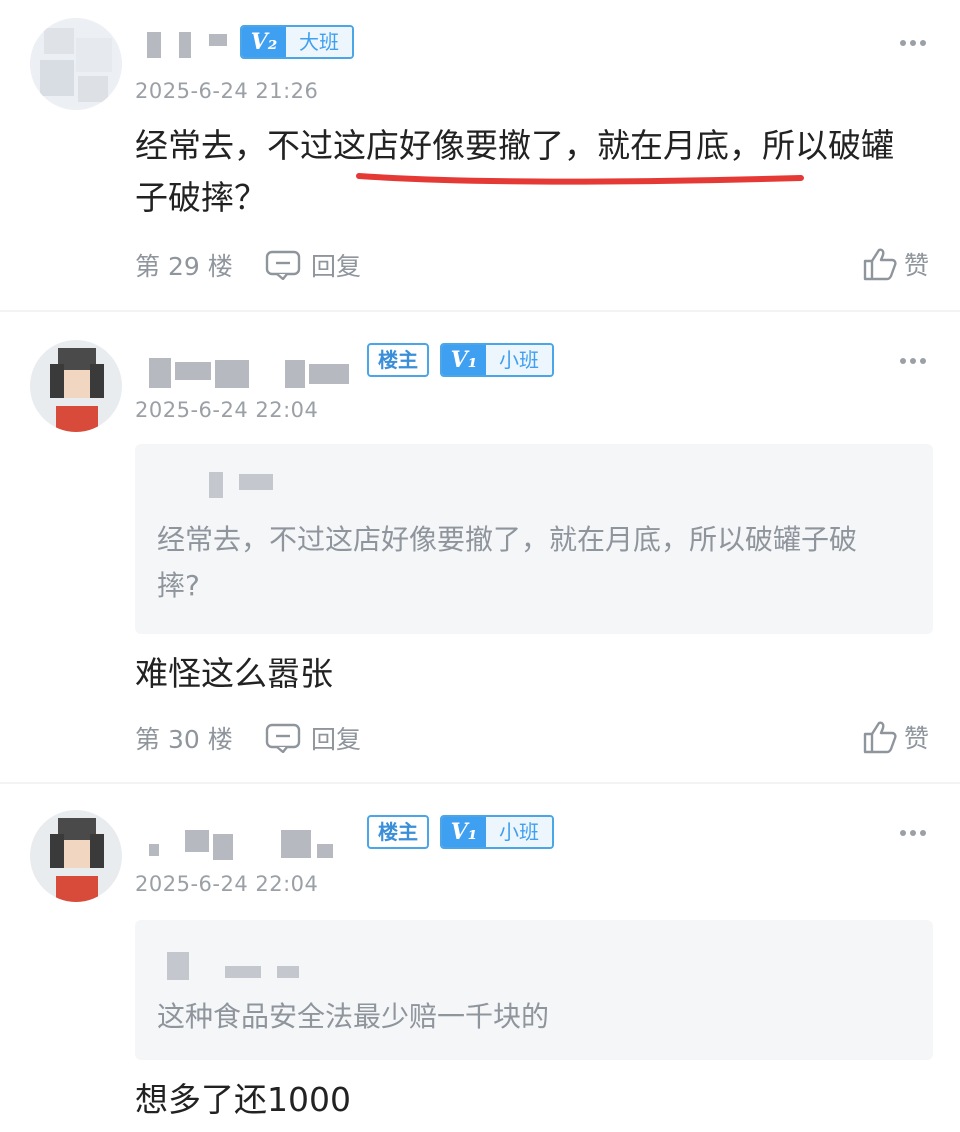 This screenshot has width=960, height=1132. What do you see at coordinates (184, 266) in the screenshot?
I see `floor-number: 第 29 楼` at bounding box center [184, 266].